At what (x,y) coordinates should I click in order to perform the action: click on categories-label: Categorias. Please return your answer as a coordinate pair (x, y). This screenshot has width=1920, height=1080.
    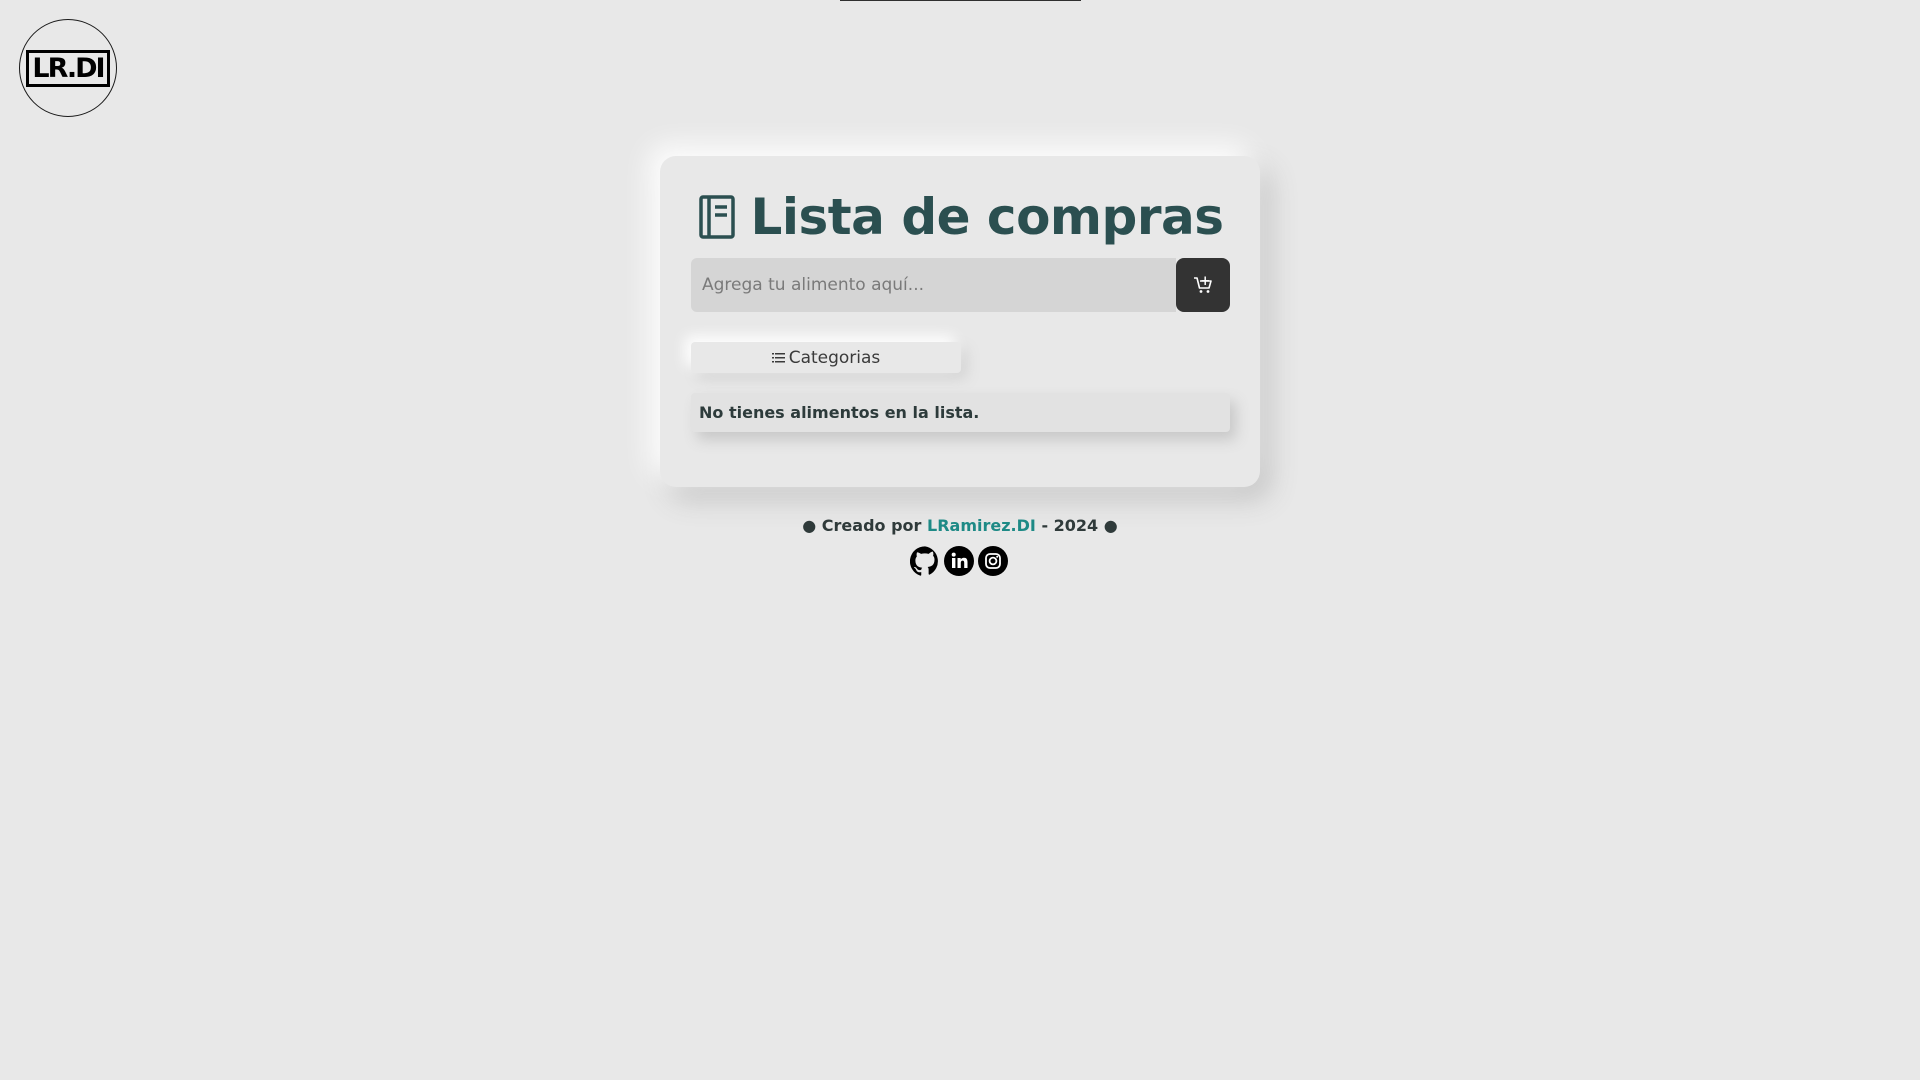
    Looking at the image, I should click on (834, 357).